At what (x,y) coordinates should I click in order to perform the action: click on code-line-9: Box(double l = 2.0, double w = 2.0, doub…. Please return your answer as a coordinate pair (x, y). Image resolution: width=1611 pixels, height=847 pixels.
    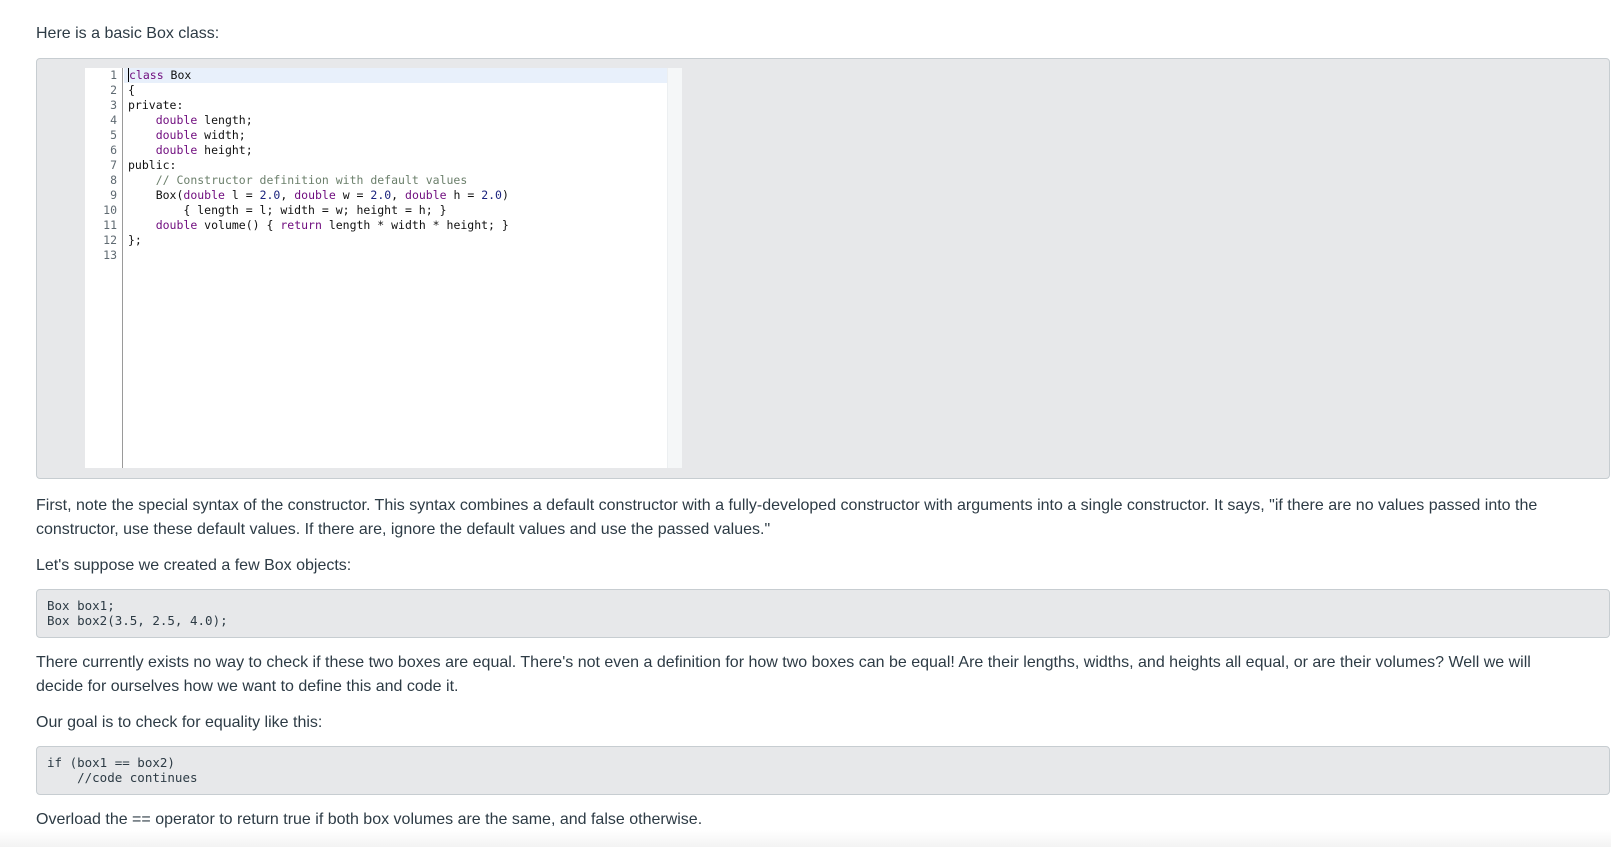
    Looking at the image, I should click on (396, 195).